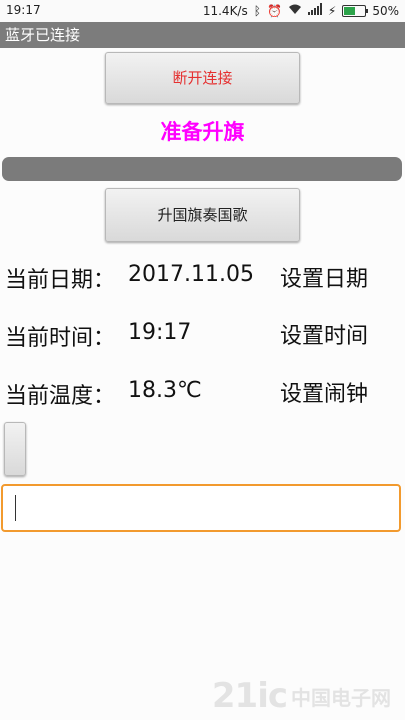 The height and width of the screenshot is (720, 405). Describe the element at coordinates (225, 10) in the screenshot. I see `network-speed: 11.4K/s` at that location.